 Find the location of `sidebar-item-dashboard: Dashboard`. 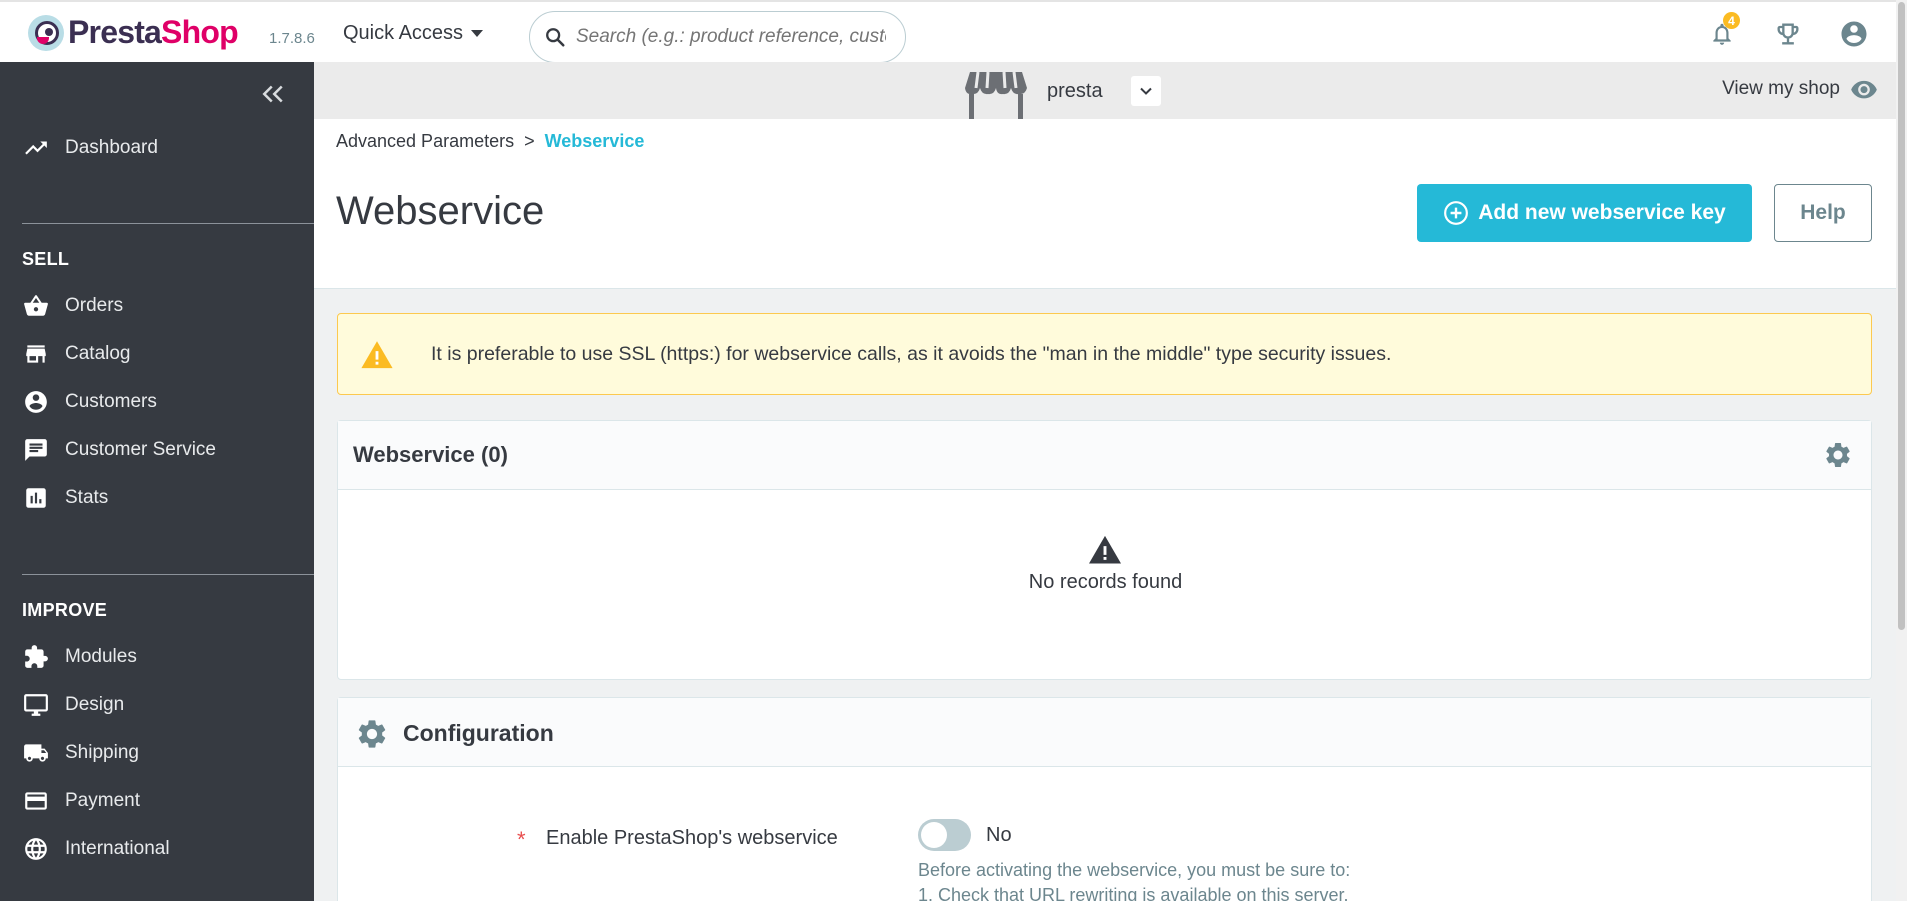

sidebar-item-dashboard: Dashboard is located at coordinates (157, 148).